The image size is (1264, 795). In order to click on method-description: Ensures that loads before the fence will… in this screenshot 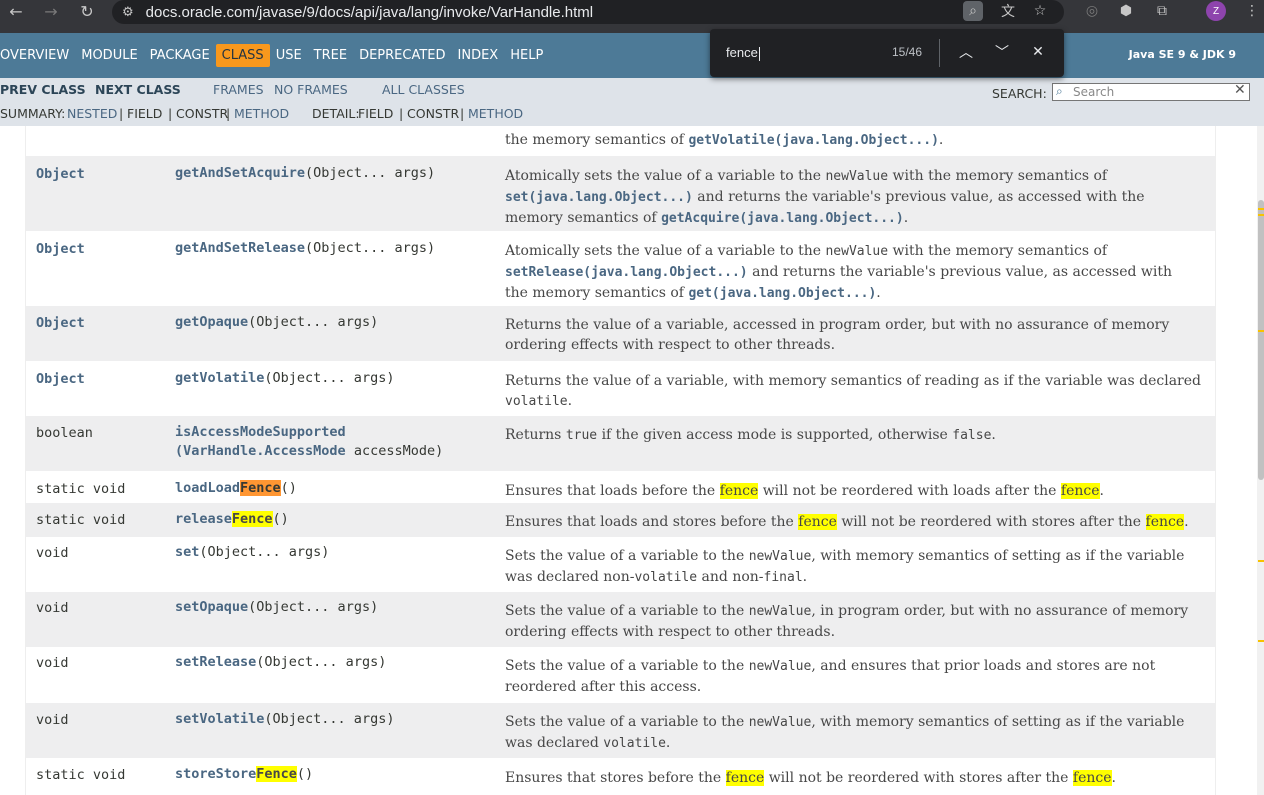, I will do `click(804, 491)`.